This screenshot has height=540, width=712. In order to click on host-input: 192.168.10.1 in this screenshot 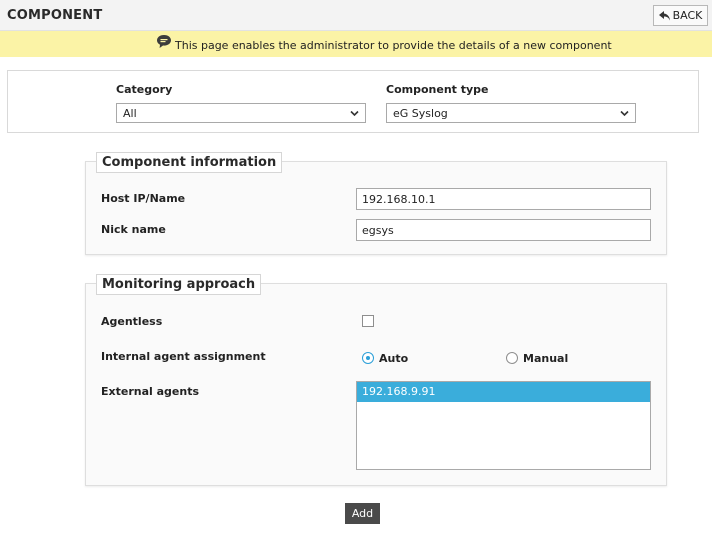, I will do `click(503, 199)`.